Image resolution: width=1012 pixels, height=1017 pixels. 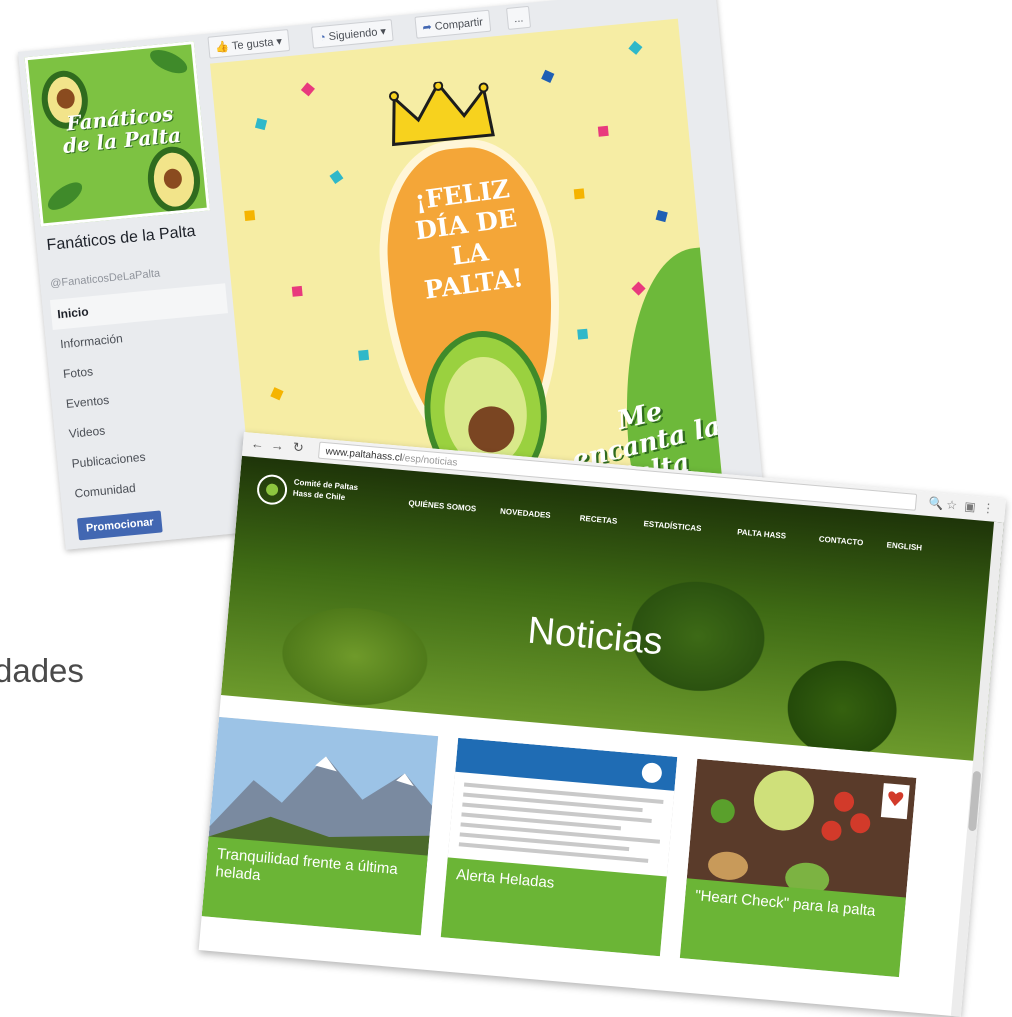 What do you see at coordinates (762, 533) in the screenshot?
I see `menu-item-palta-hass: PALTA HASS` at bounding box center [762, 533].